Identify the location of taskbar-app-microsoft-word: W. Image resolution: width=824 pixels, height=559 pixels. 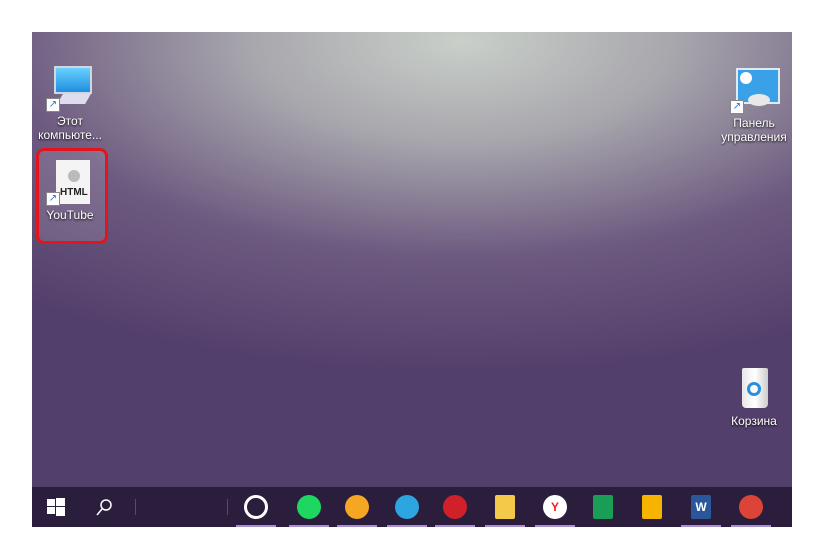
(701, 507).